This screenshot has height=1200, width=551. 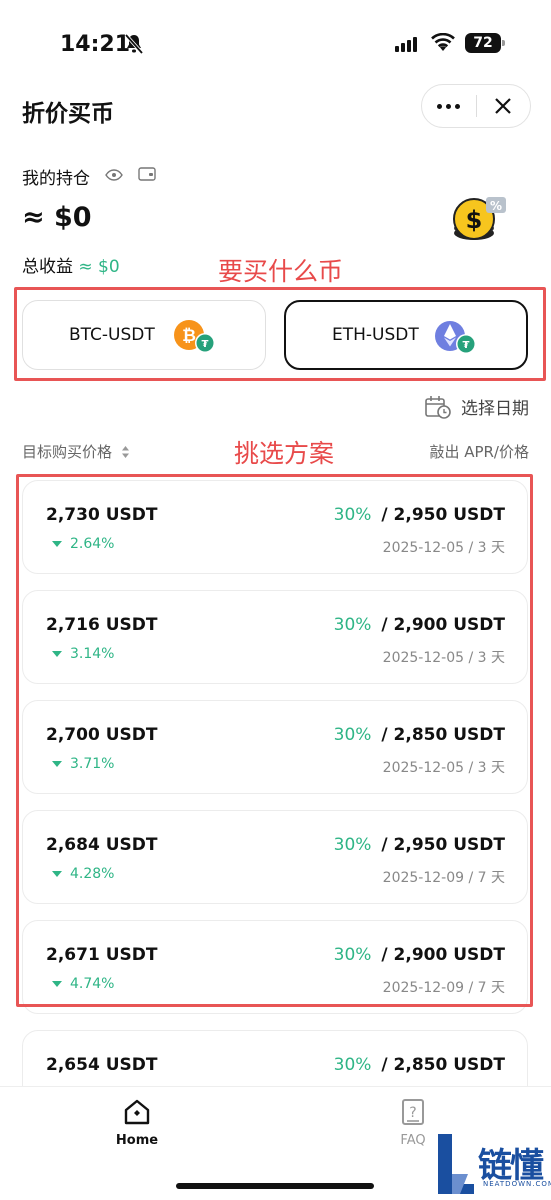 I want to click on eye-icon, so click(x=114, y=175).